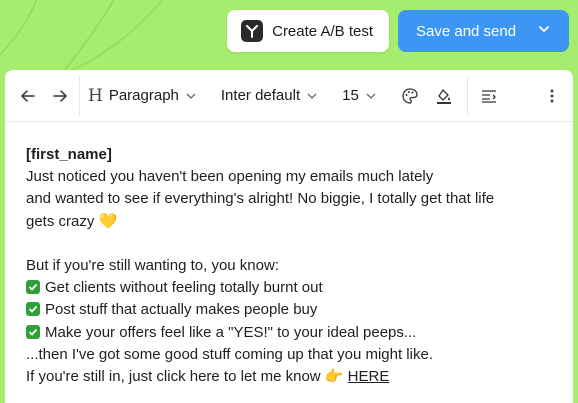  I want to click on editor-toolbar: H Paragraph Inter default 15, so click(289, 96).